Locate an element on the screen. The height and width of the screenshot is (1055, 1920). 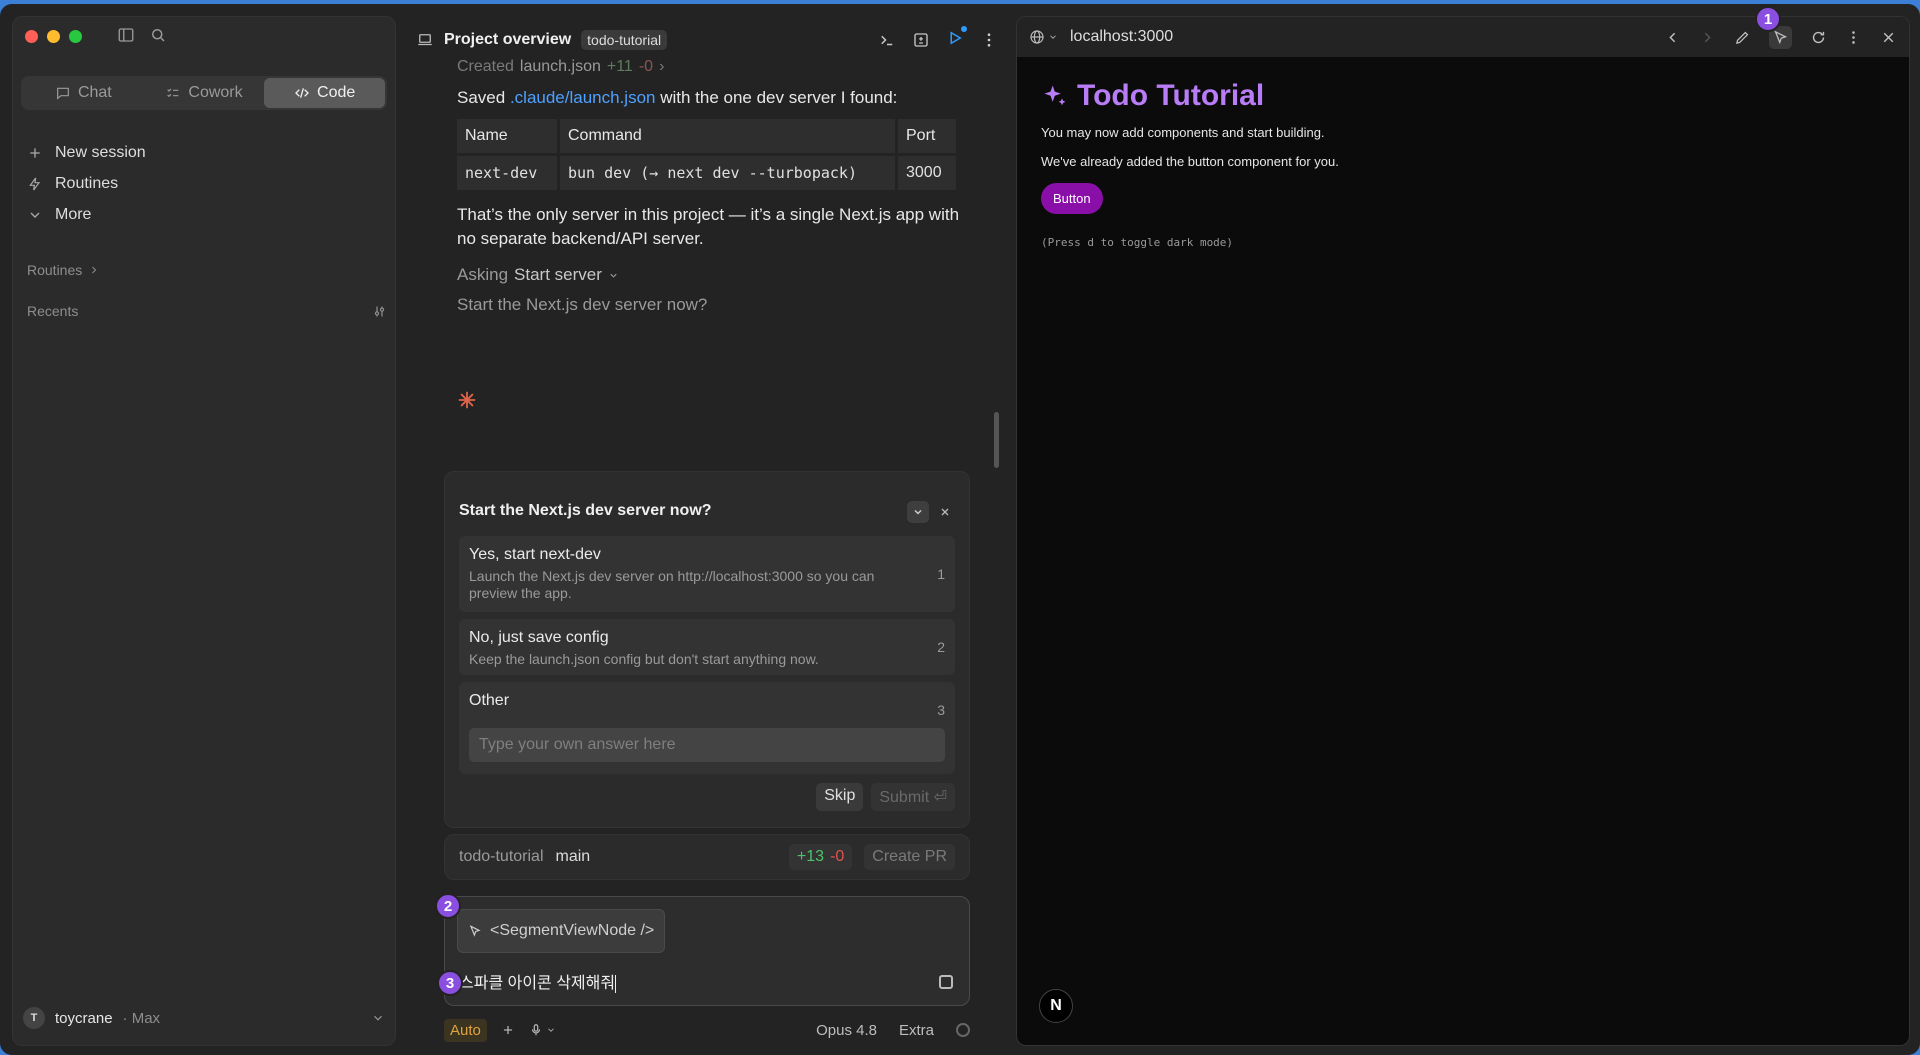
model-controls: Opus 4.8 Extra is located at coordinates (893, 1030).